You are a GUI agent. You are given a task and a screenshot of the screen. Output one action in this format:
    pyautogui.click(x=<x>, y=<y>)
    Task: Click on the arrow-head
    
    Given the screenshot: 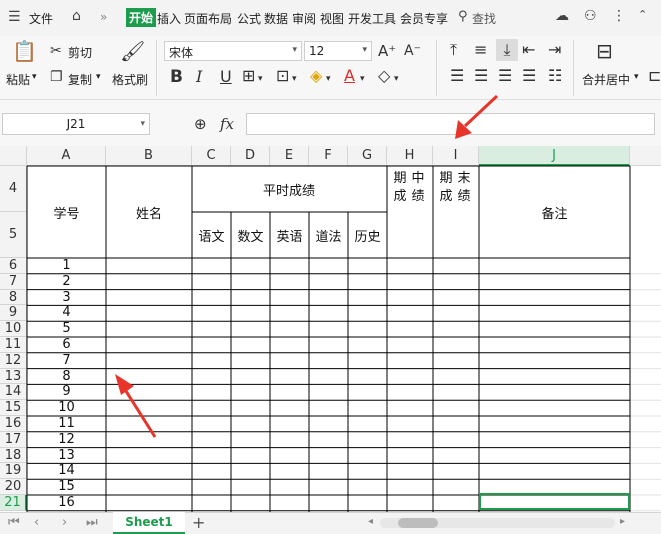 What is the action you would take?
    pyautogui.click(x=124, y=384)
    